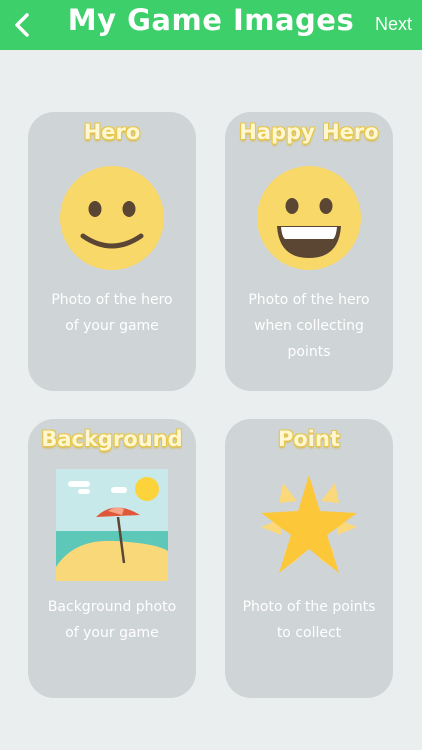  I want to click on card-description: Photo of the hero of your game, so click(112, 313).